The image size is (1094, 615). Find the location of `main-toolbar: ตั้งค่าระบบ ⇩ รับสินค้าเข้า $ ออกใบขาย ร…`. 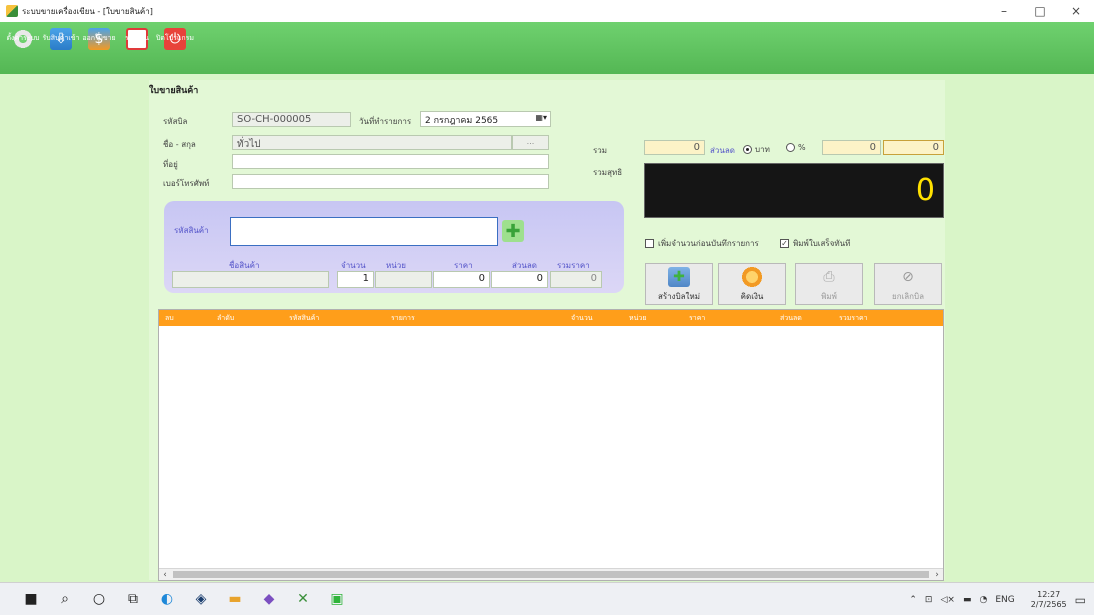

main-toolbar: ตั้งค่าระบบ ⇩ รับสินค้าเข้า $ ออกใบขาย ร… is located at coordinates (547, 48).